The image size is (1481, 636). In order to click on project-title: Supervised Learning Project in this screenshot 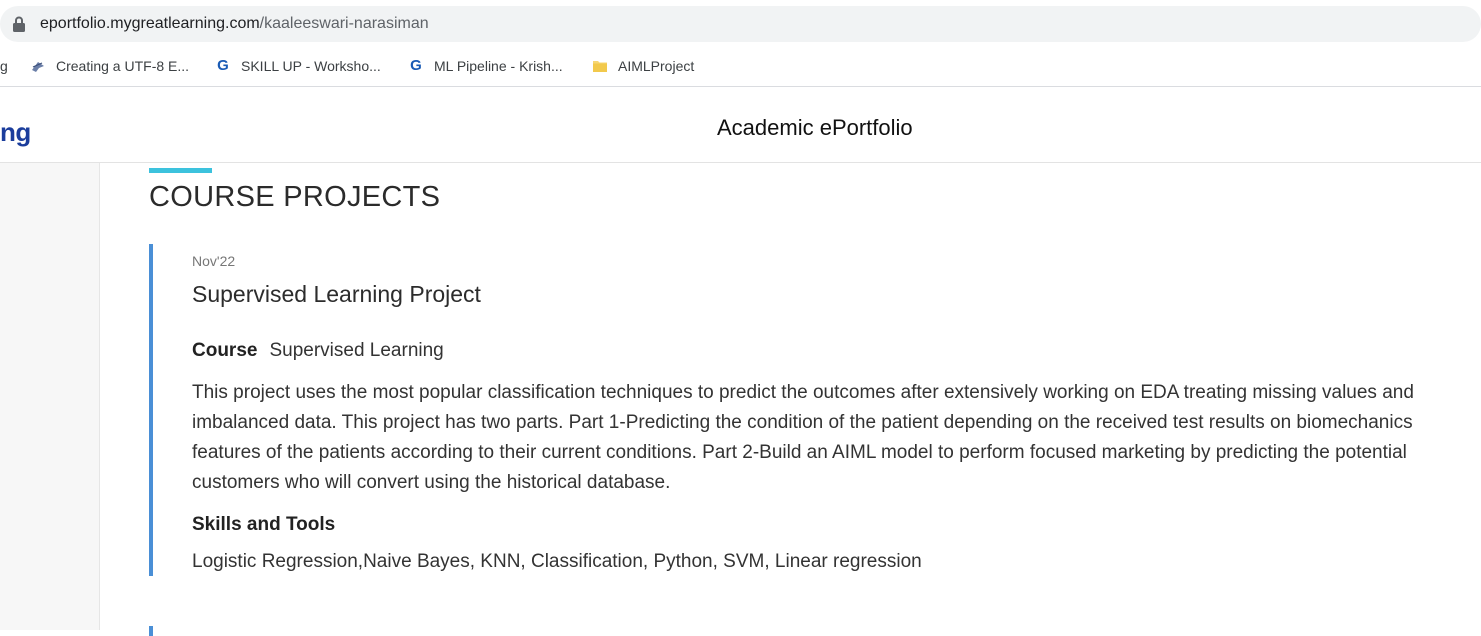, I will do `click(336, 294)`.